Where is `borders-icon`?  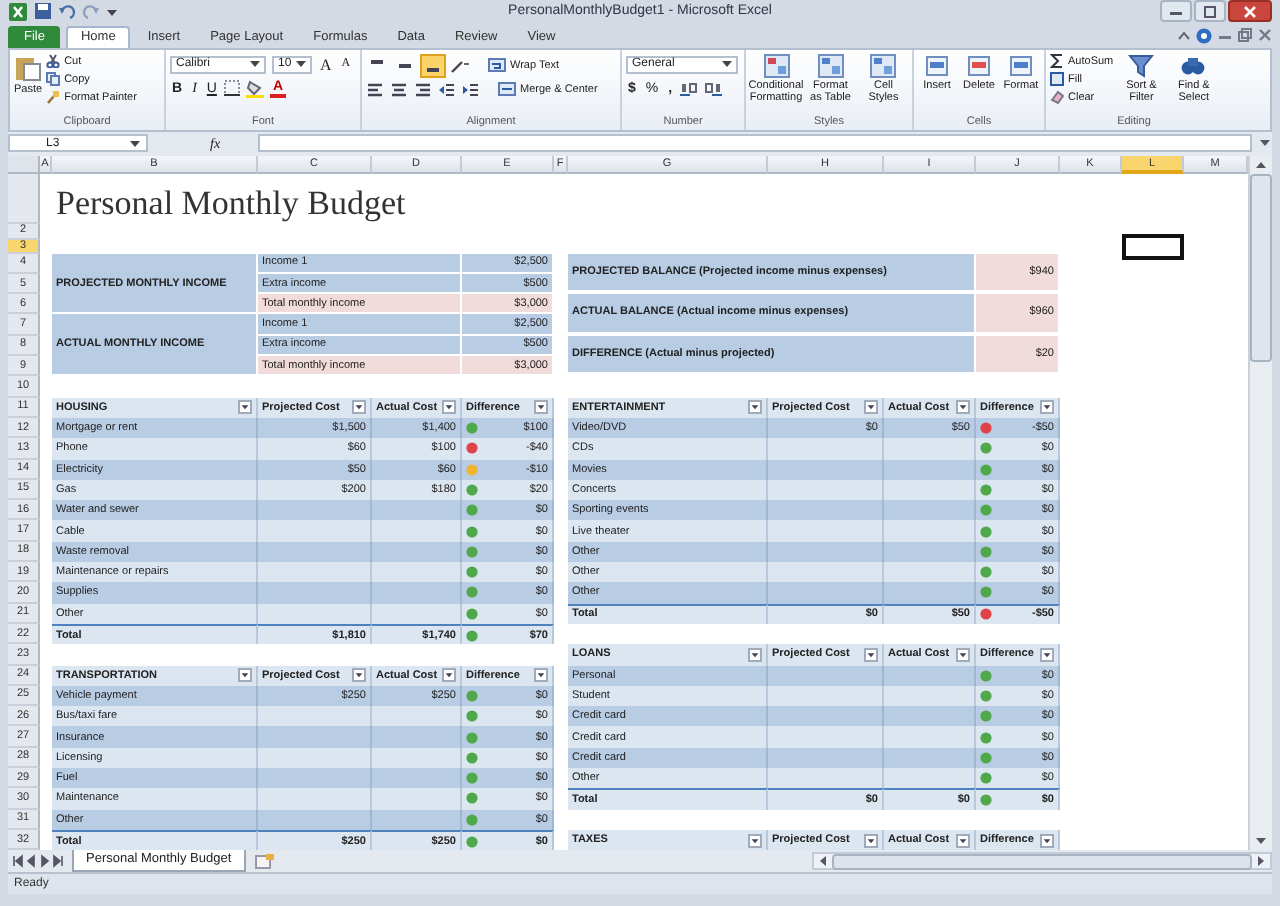 borders-icon is located at coordinates (232, 88).